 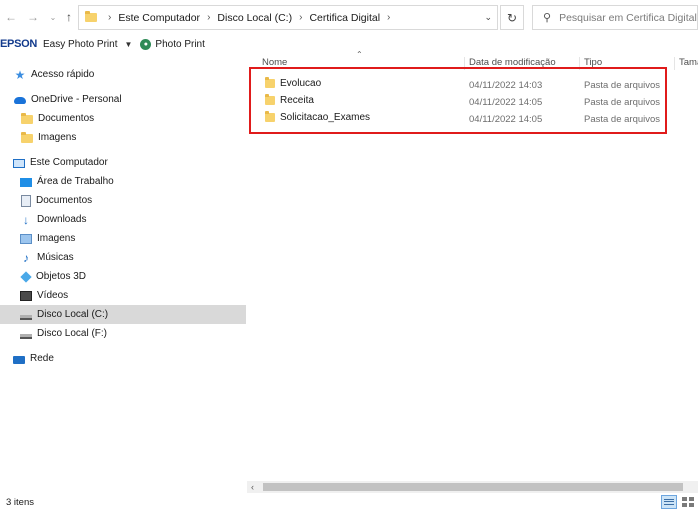 I want to click on network-icon, so click(x=19, y=359).